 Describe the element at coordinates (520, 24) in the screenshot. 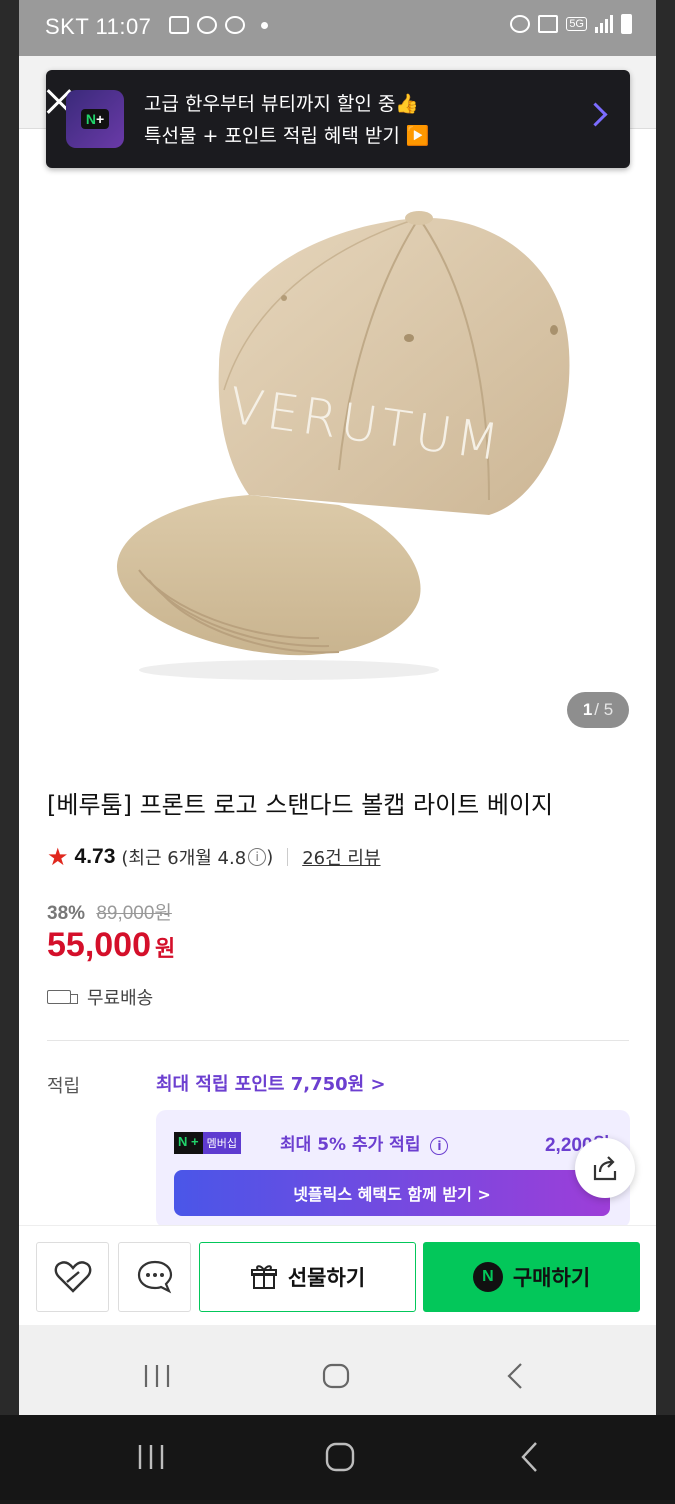

I see `alarm-icon` at that location.